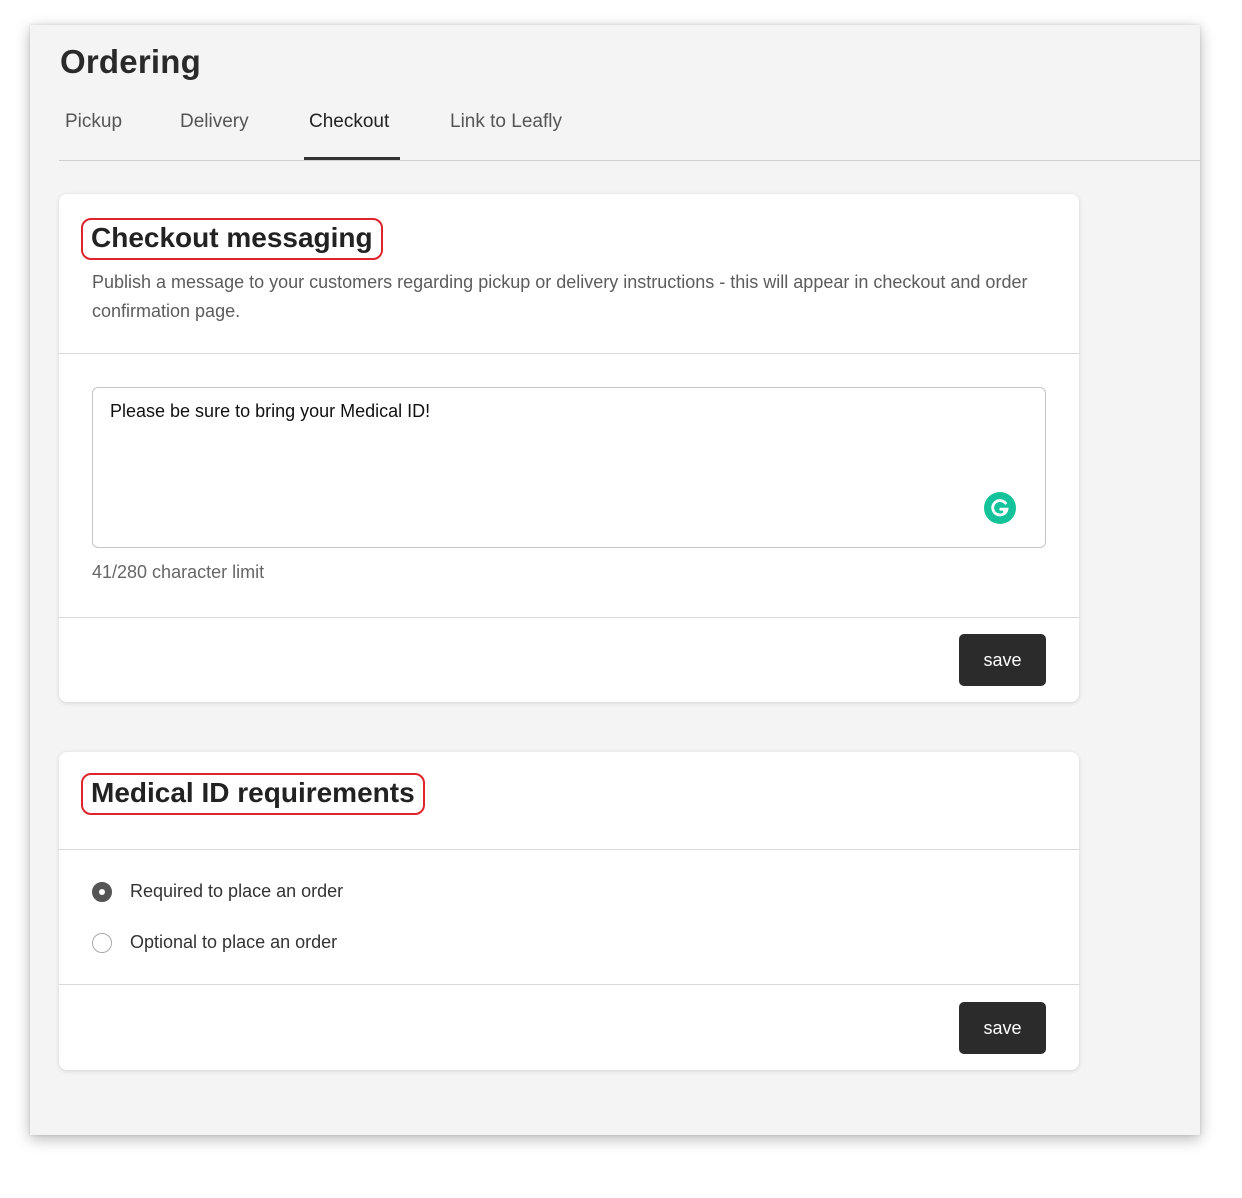 Image resolution: width=1242 pixels, height=1198 pixels. I want to click on checkout-messaging-save-button: save, so click(1002, 660).